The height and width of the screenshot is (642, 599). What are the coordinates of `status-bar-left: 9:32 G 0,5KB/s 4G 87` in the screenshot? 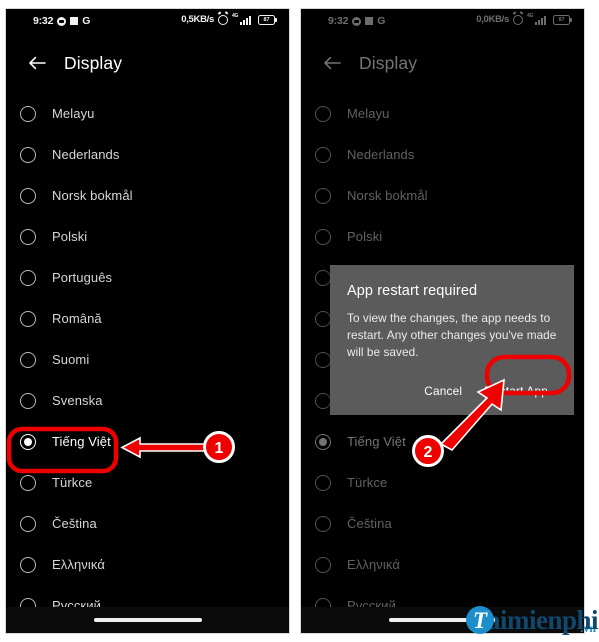 It's located at (147, 22).